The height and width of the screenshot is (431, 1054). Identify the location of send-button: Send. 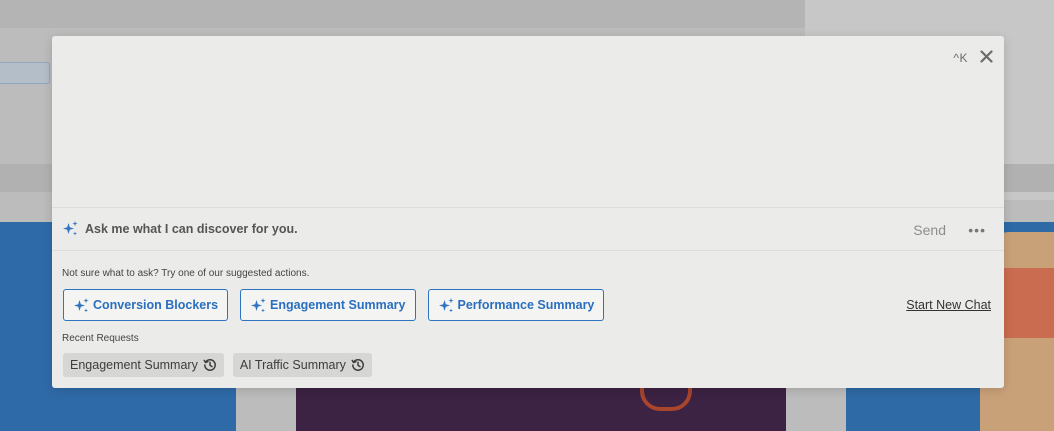
(929, 230).